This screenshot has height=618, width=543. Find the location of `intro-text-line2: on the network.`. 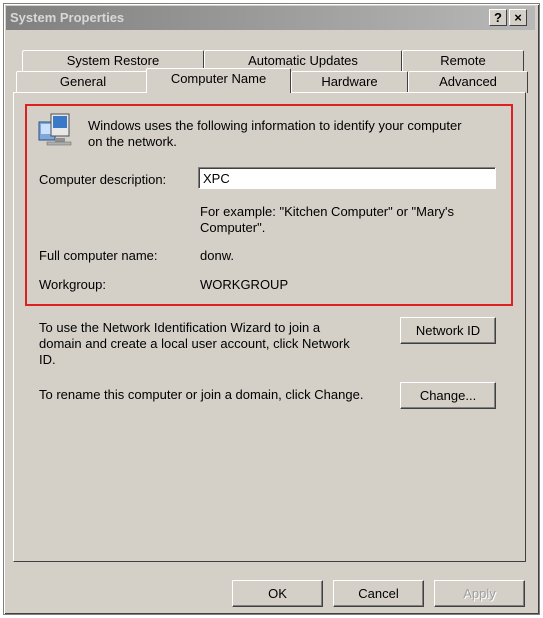

intro-text-line2: on the network. is located at coordinates (132, 141).